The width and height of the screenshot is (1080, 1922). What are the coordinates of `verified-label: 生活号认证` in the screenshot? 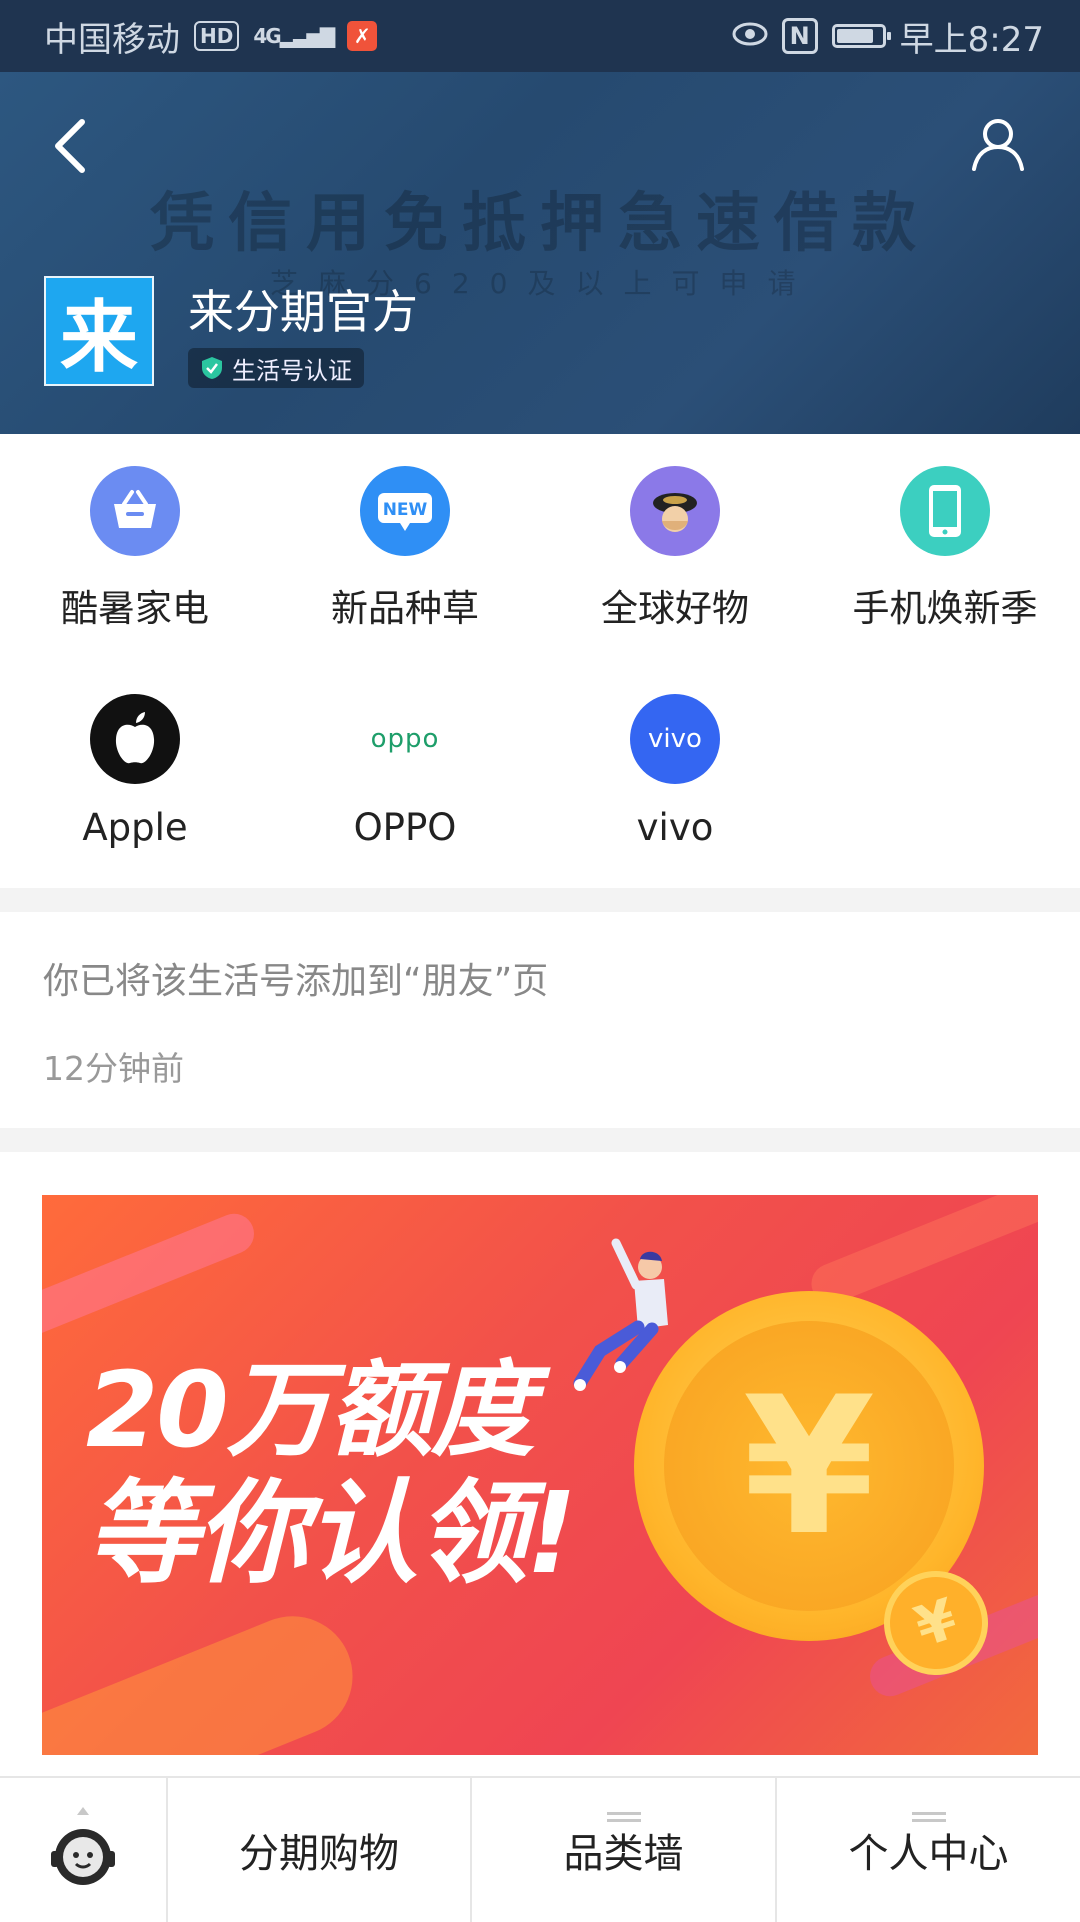 It's located at (292, 370).